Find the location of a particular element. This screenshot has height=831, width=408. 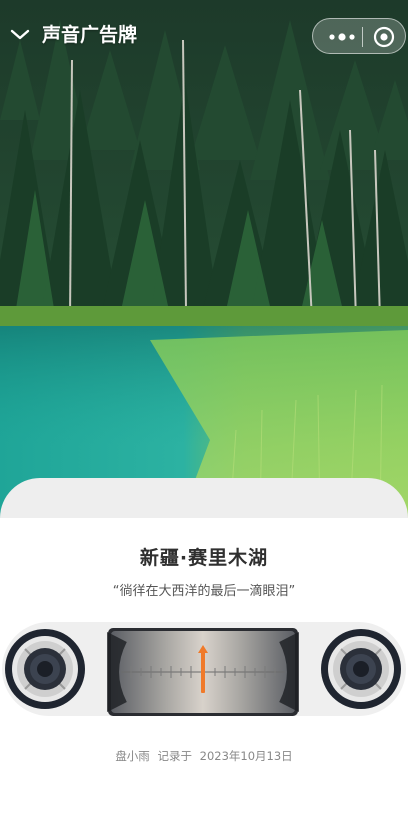

more-dots-icon is located at coordinates (342, 37).